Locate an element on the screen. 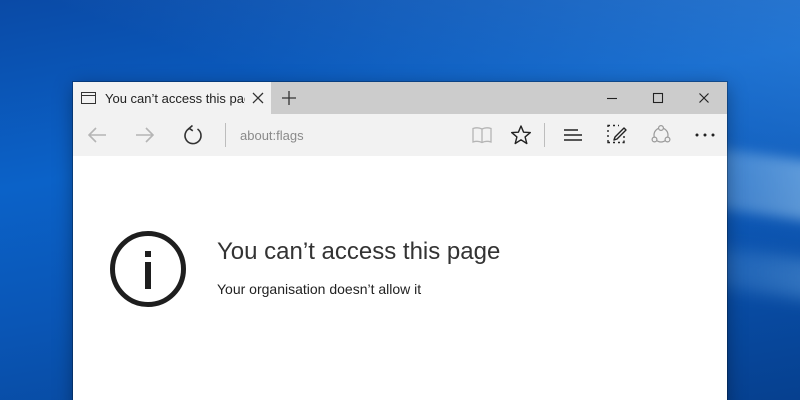 This screenshot has width=800, height=400. toolbar-actions is located at coordinates (593, 135).